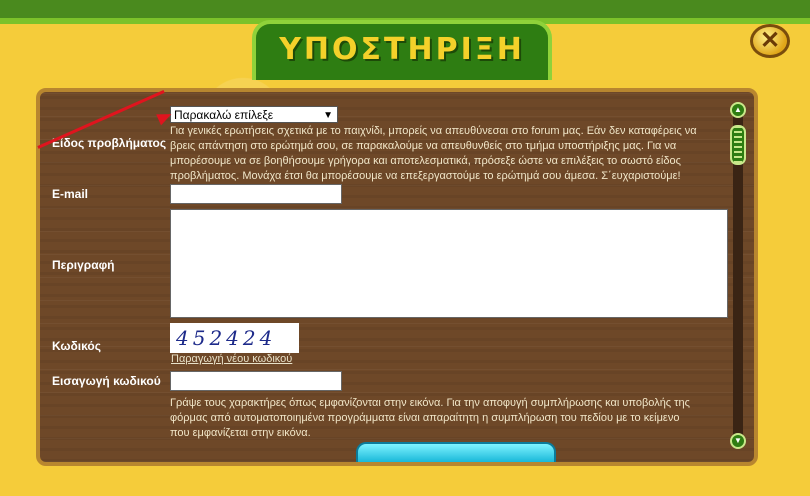 The image size is (810, 496). Describe the element at coordinates (256, 381) in the screenshot. I see `code-entry-field` at that location.